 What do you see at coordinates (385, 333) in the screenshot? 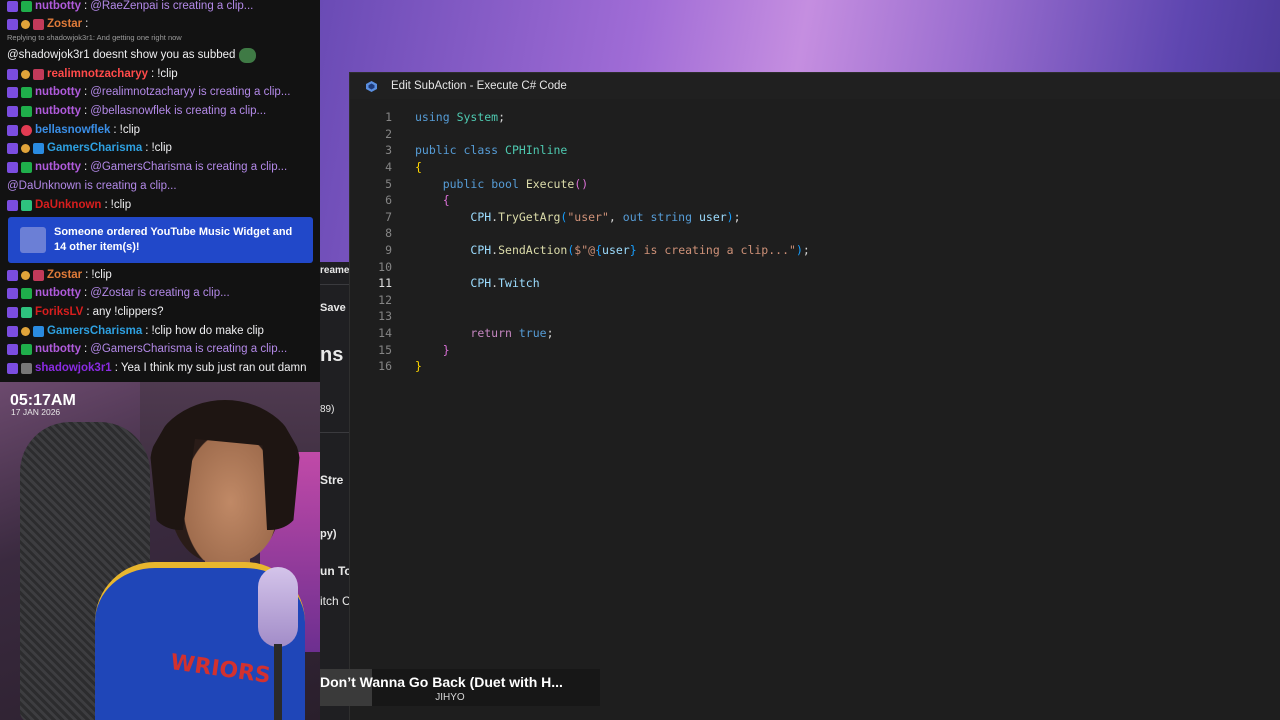
I see `line-number: 14` at bounding box center [385, 333].